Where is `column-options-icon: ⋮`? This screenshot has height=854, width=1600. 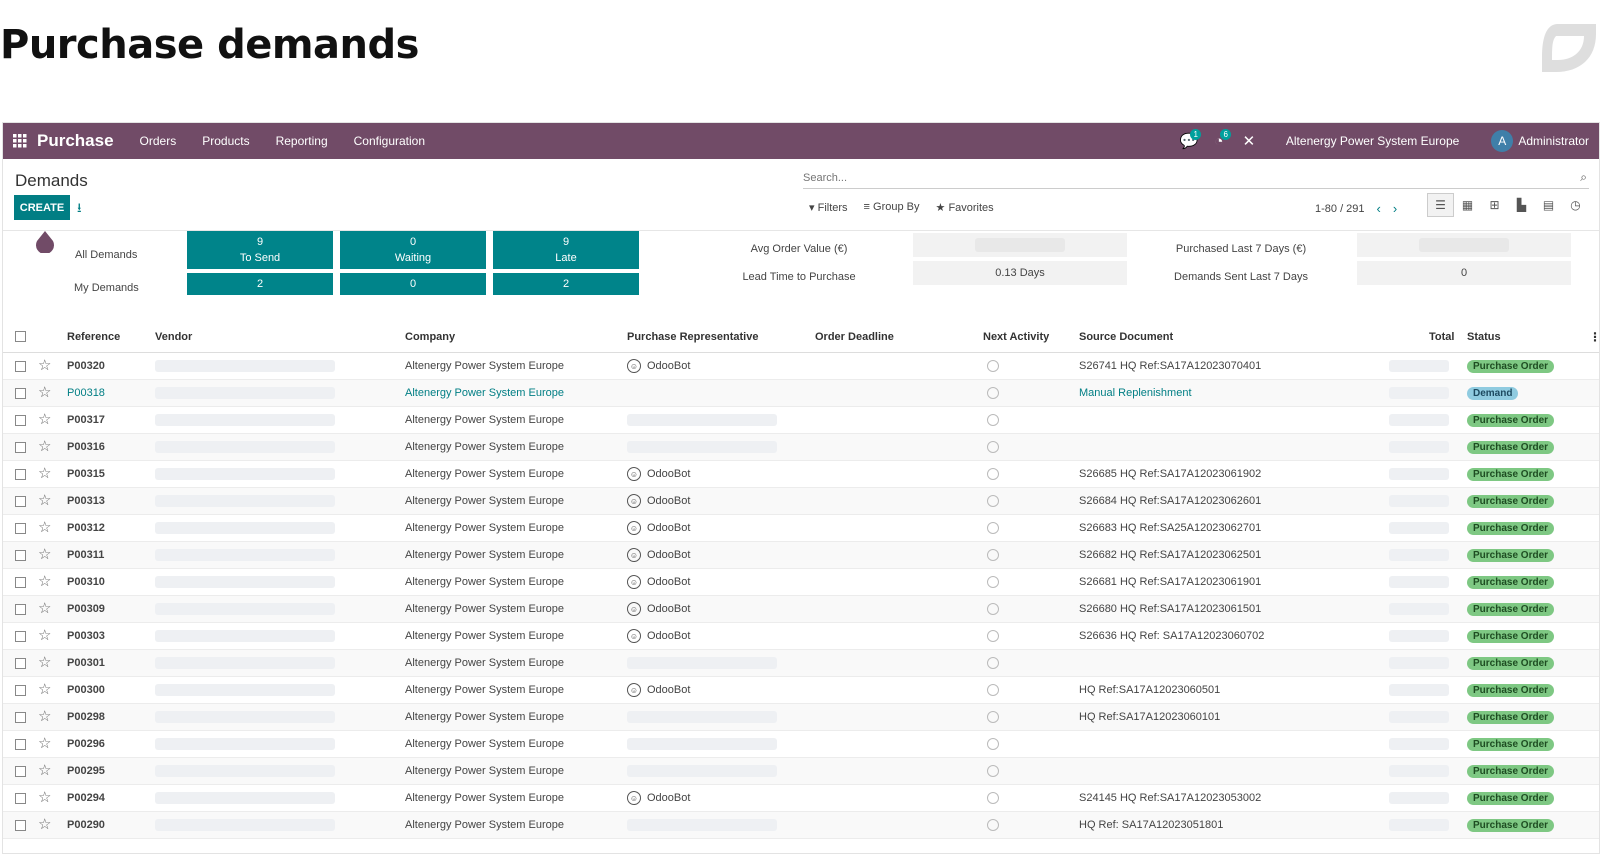 column-options-icon: ⋮ is located at coordinates (1594, 337).